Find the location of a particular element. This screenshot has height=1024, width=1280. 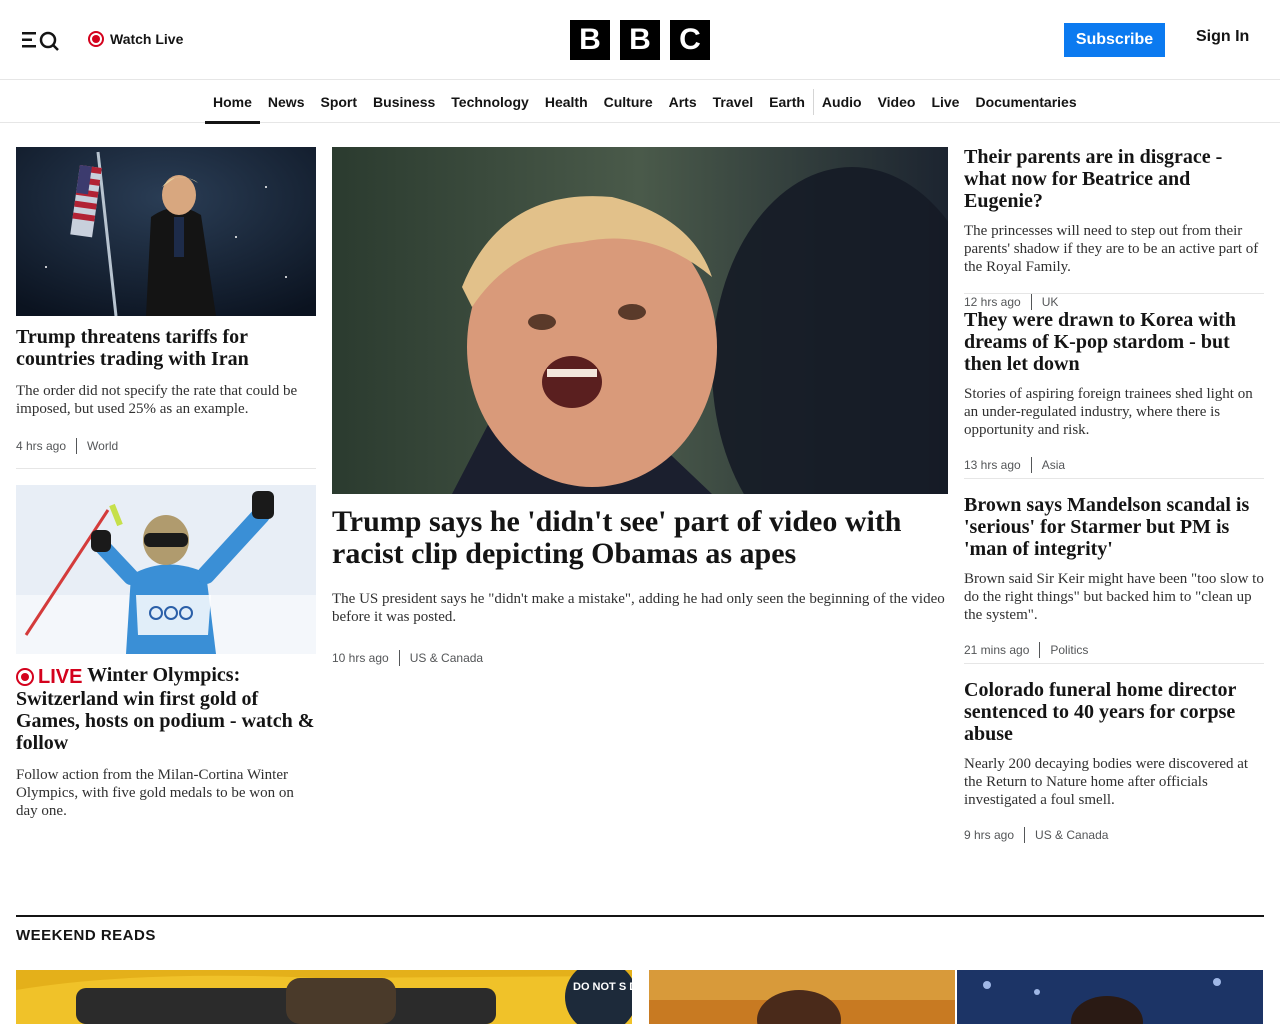

nav-home: Home is located at coordinates (232, 102).